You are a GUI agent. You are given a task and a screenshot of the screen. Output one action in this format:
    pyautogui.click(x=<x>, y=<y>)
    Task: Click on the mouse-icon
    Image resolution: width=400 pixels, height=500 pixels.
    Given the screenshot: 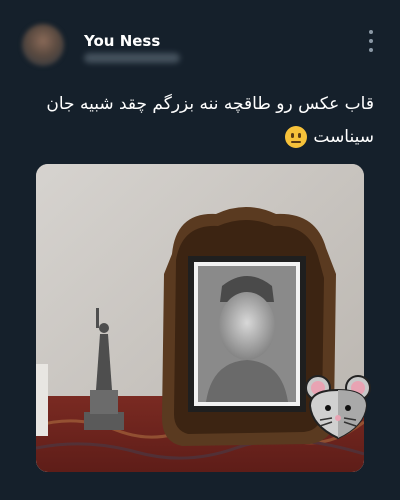 What is the action you would take?
    pyautogui.click(x=338, y=410)
    